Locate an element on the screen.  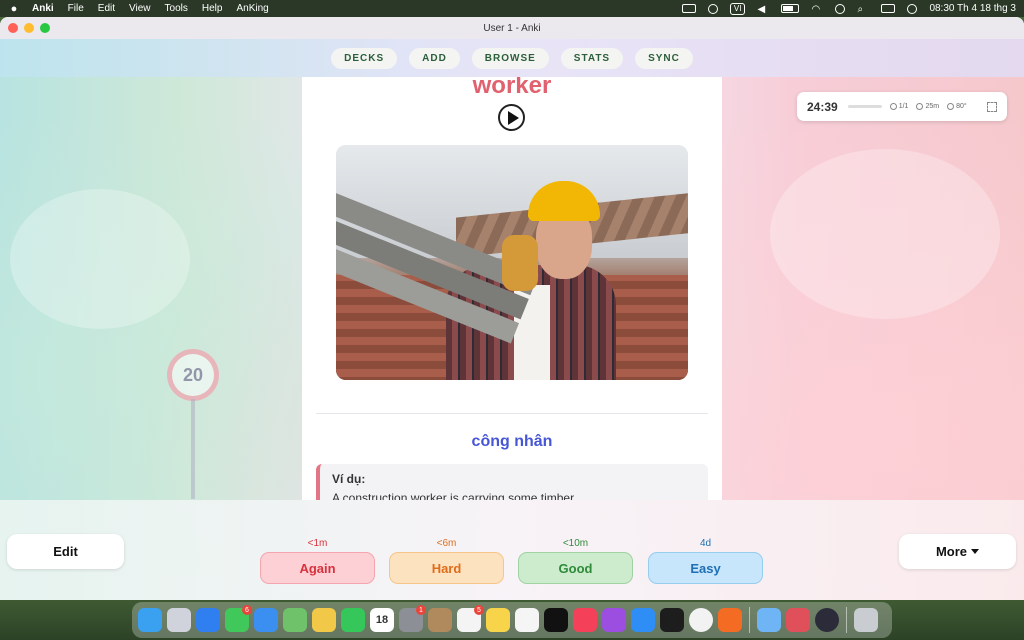
facetime-icon is located at coordinates (353, 620).